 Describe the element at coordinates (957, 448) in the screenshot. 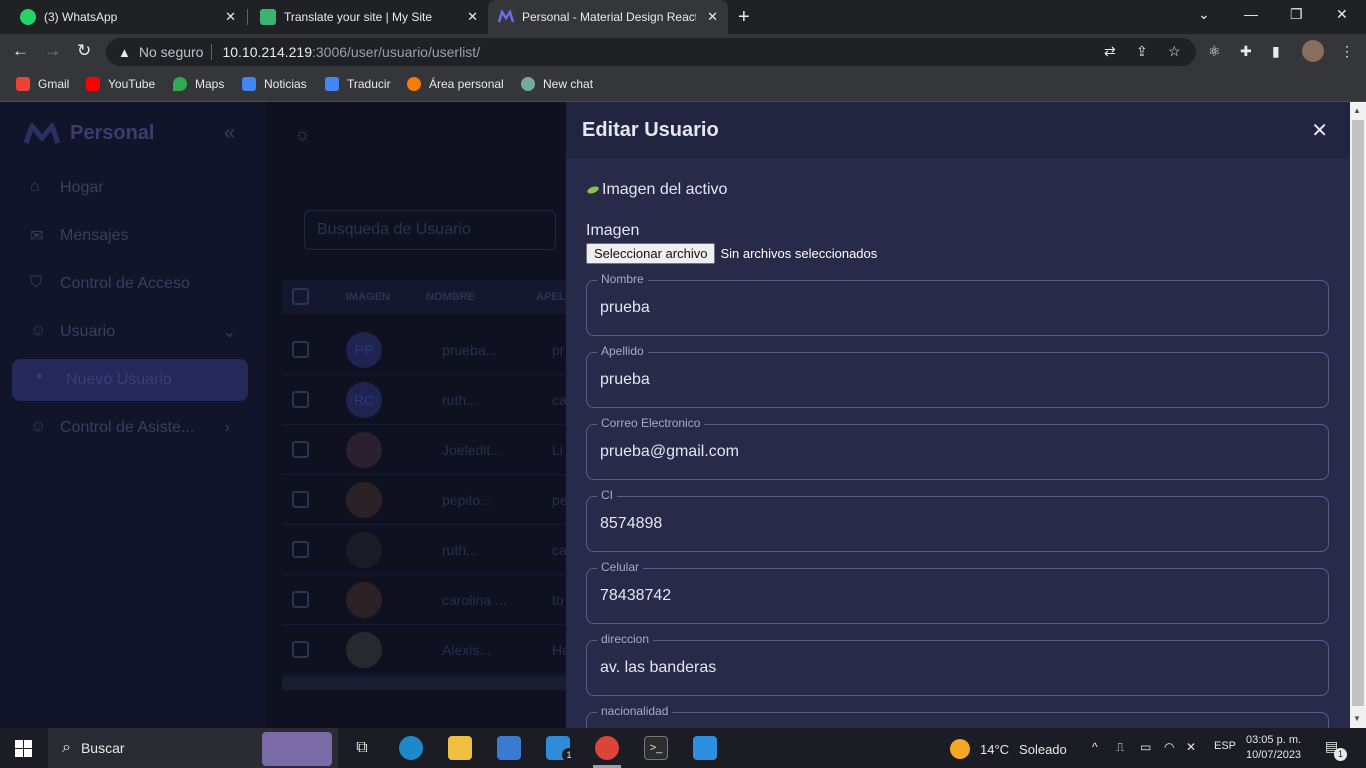

I see `email-field: Correo Electronico prueba@gmail.com` at that location.